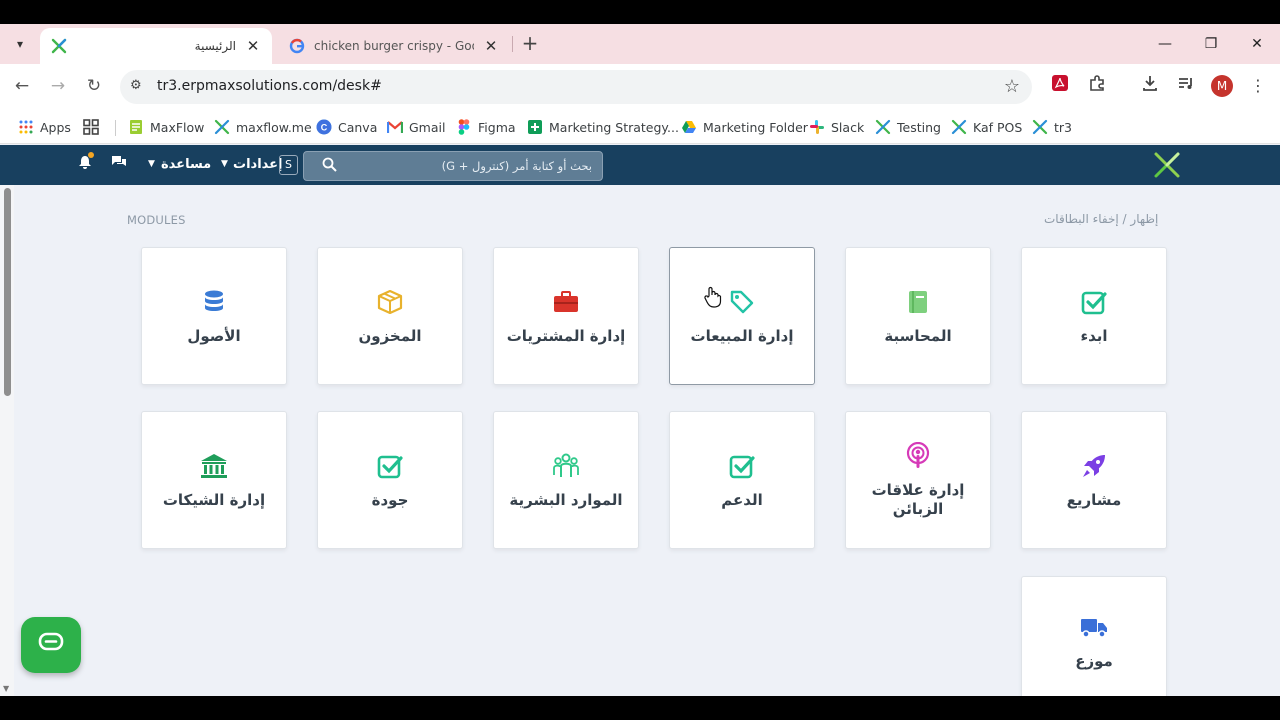 This screenshot has width=1280, height=720. I want to click on module-card-getting-started: ابدء, so click(1094, 316).